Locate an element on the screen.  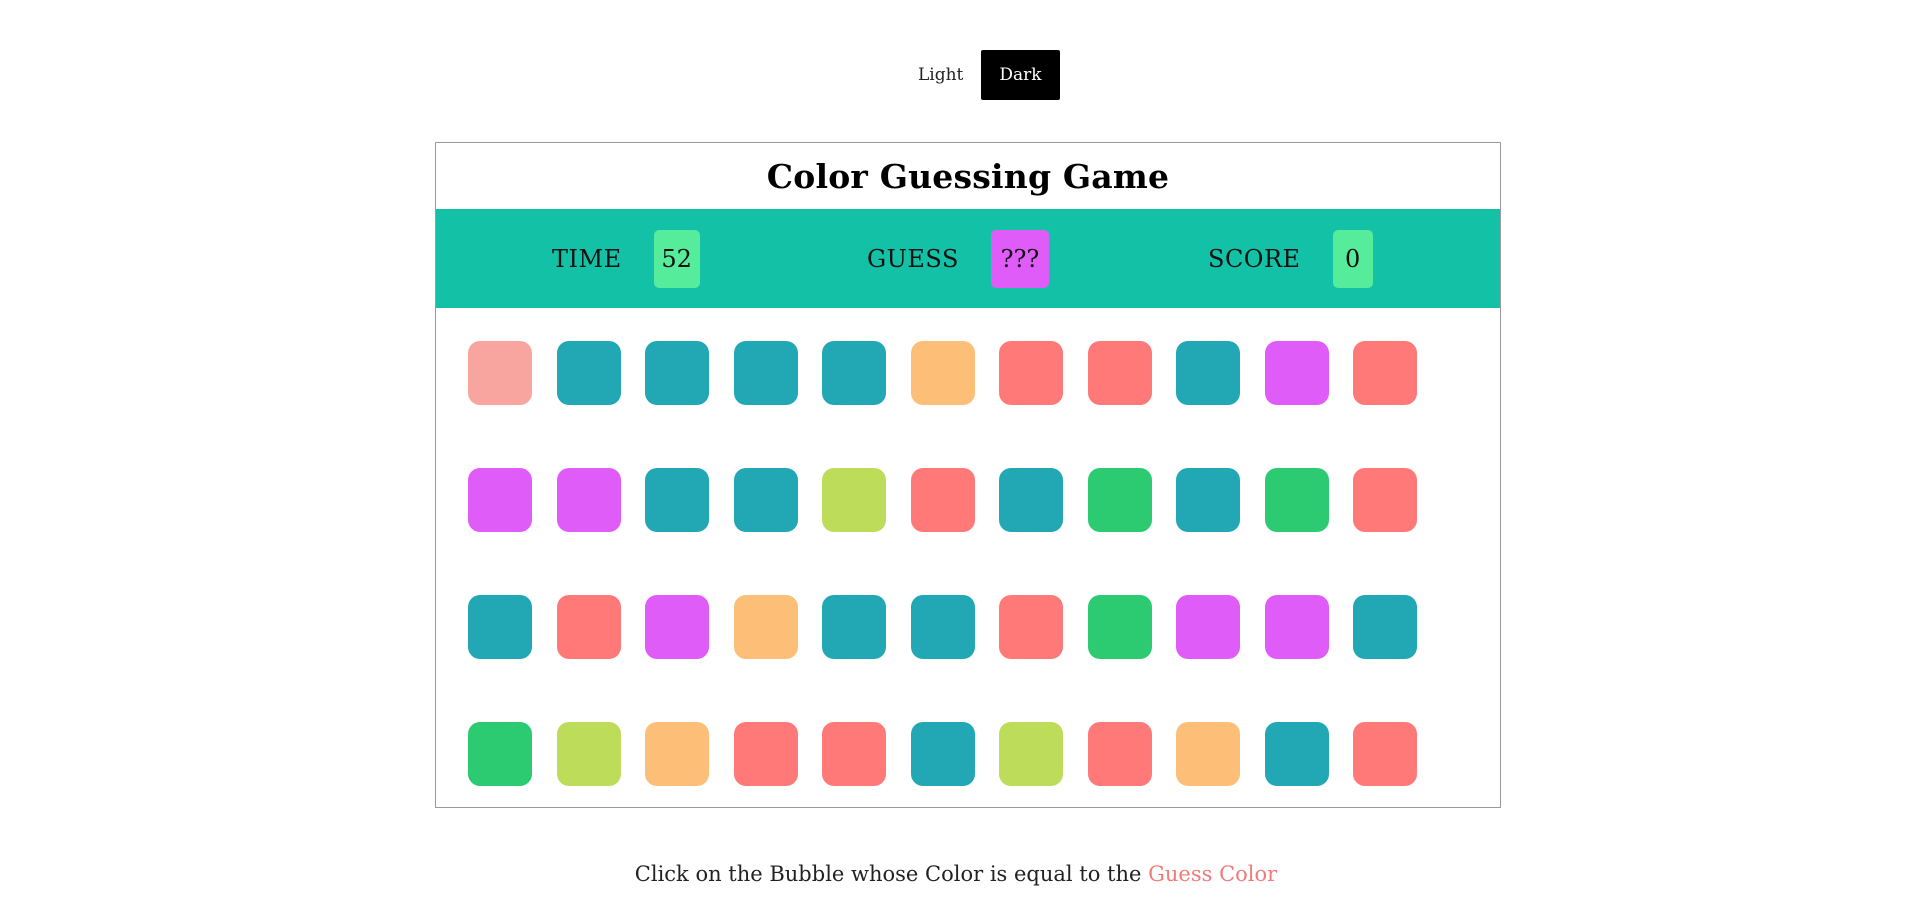
time-label: TIME is located at coordinates (587, 258).